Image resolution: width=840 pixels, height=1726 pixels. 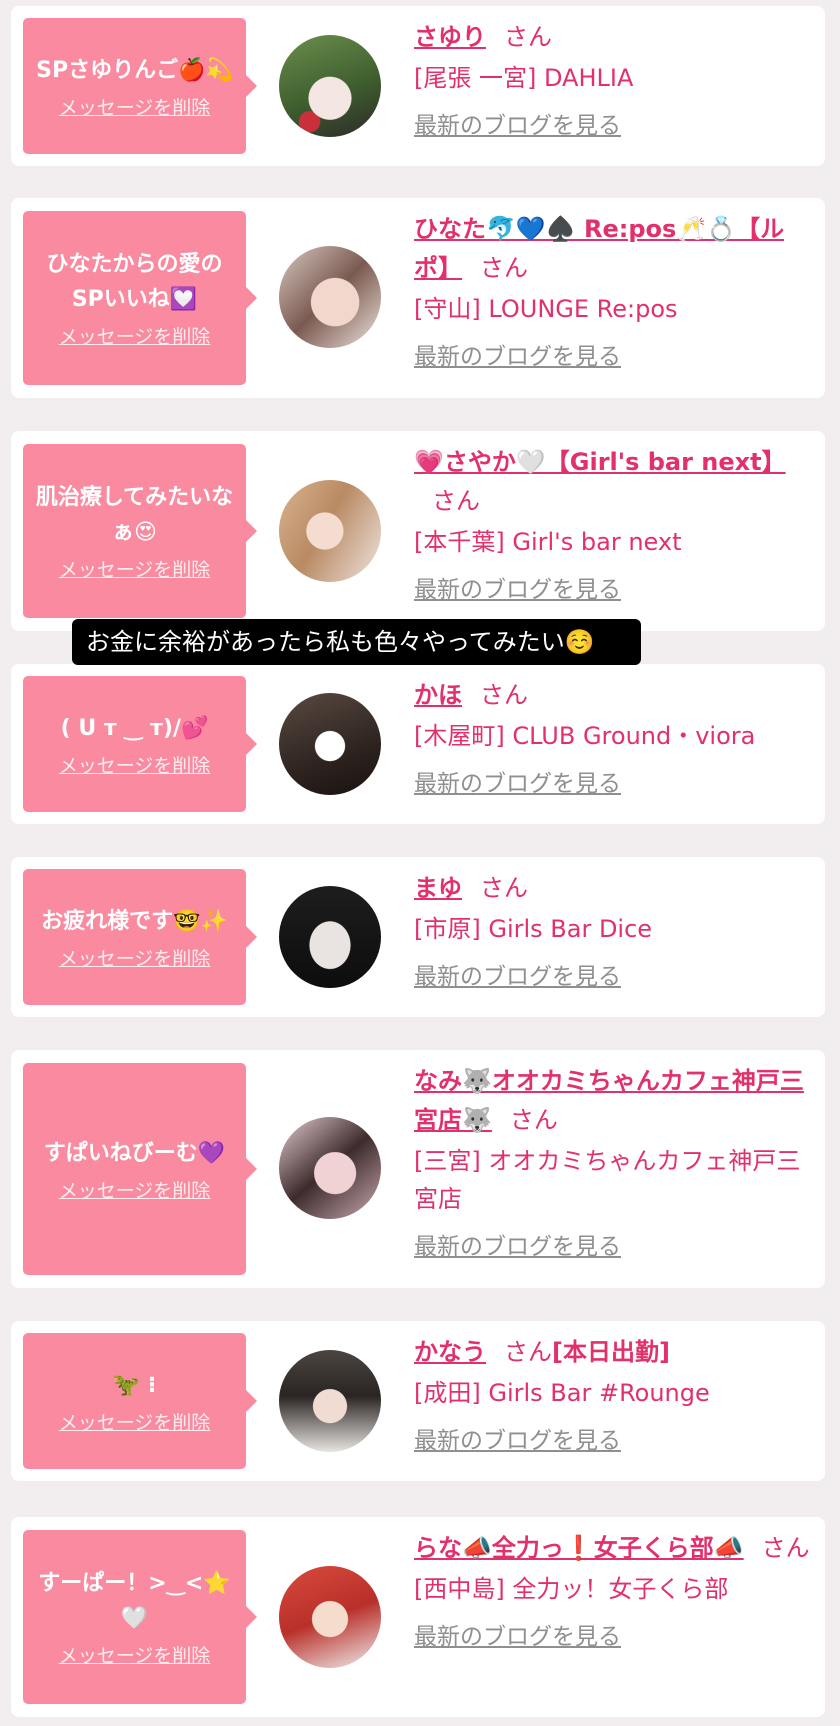 What do you see at coordinates (140, 1169) in the screenshot?
I see `message-bubble: すぱいねびーむ💜 メッセージを削除` at bounding box center [140, 1169].